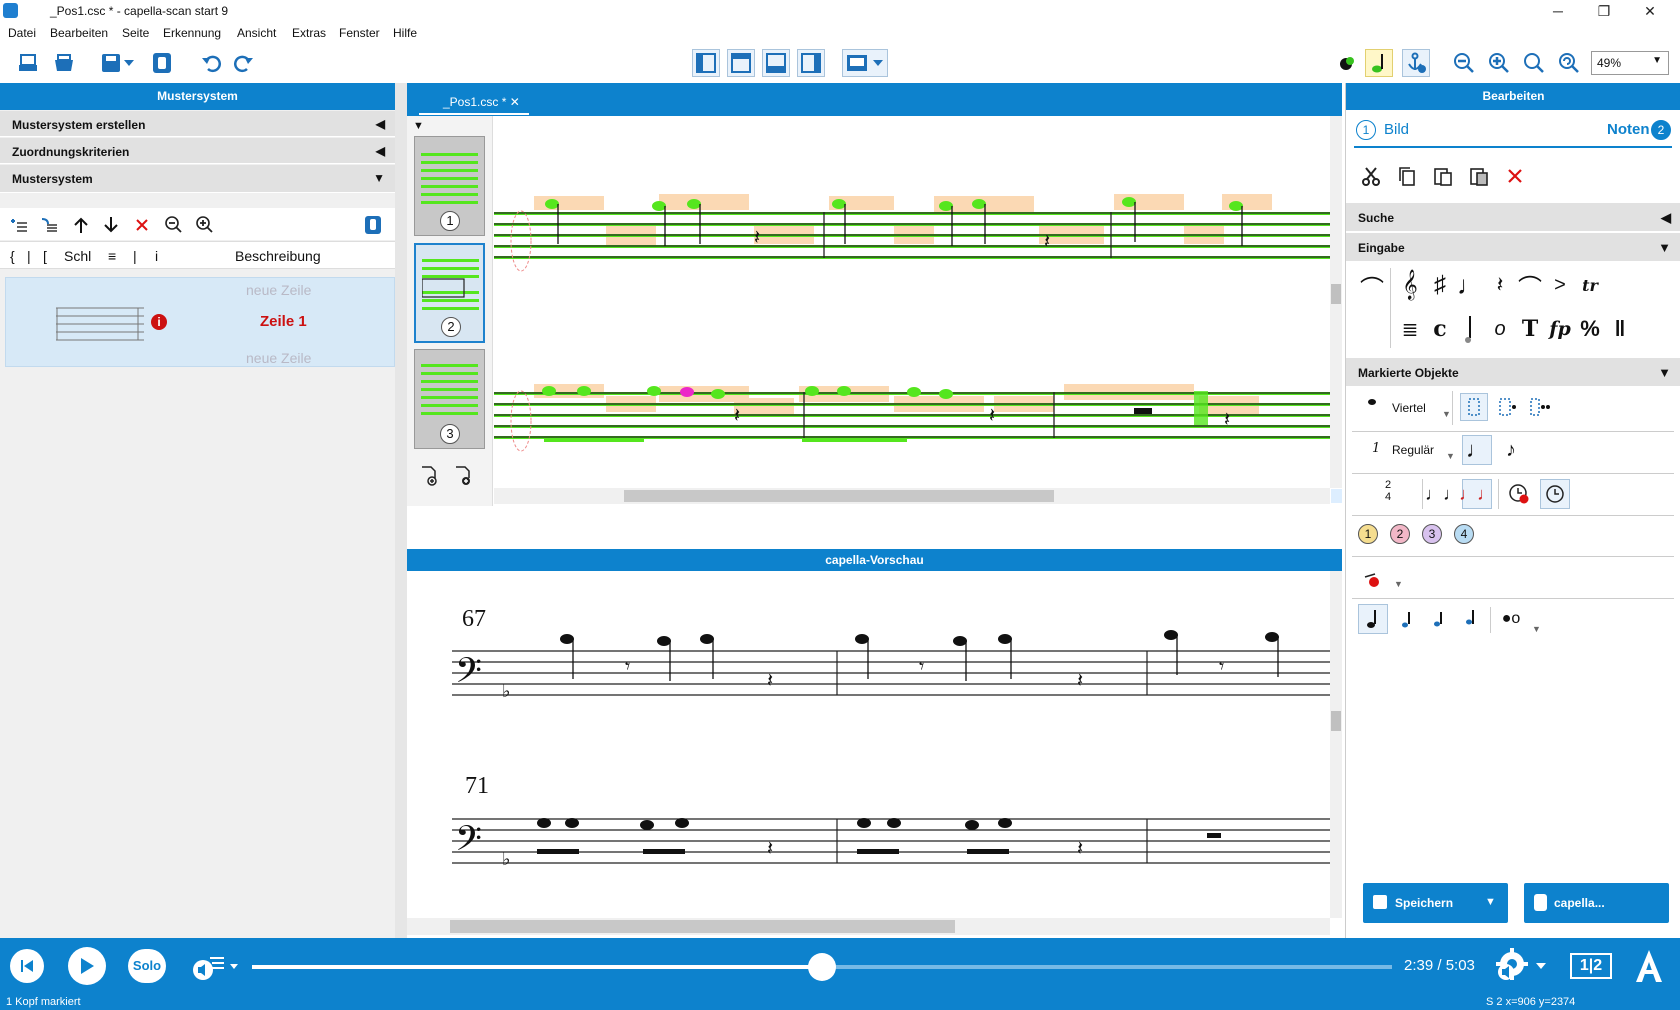  I want to click on note-mode-icon, so click(1379, 63).